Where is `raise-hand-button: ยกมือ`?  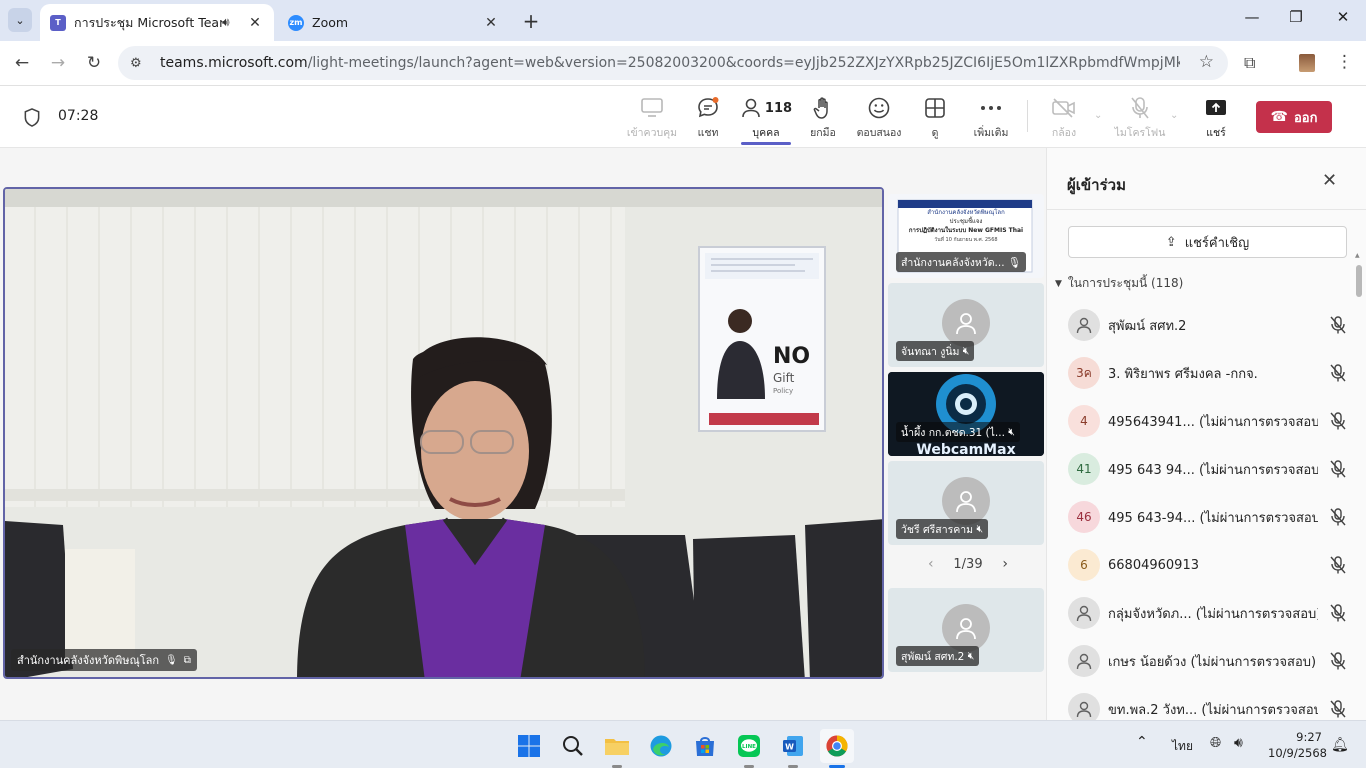 raise-hand-button: ยกมือ is located at coordinates (823, 117).